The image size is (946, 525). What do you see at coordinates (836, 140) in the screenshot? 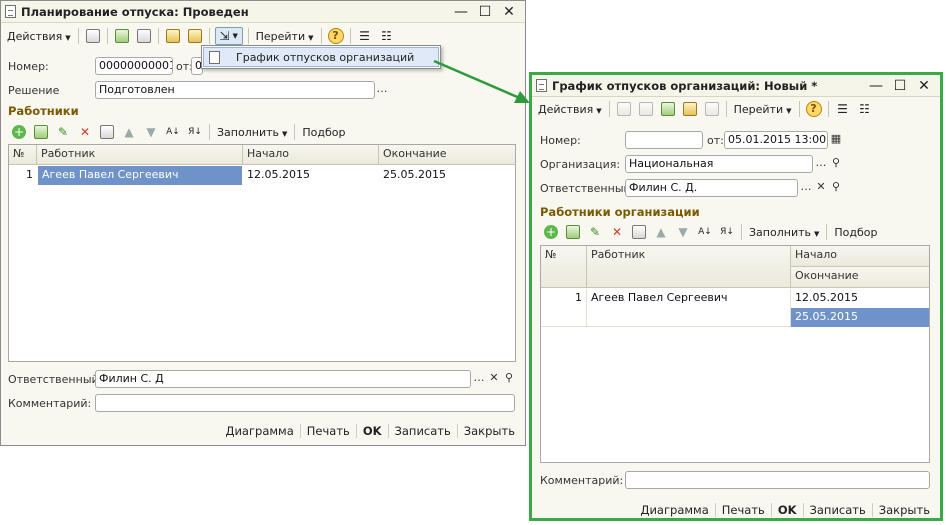
I see `calendar-icon: ▦` at bounding box center [836, 140].